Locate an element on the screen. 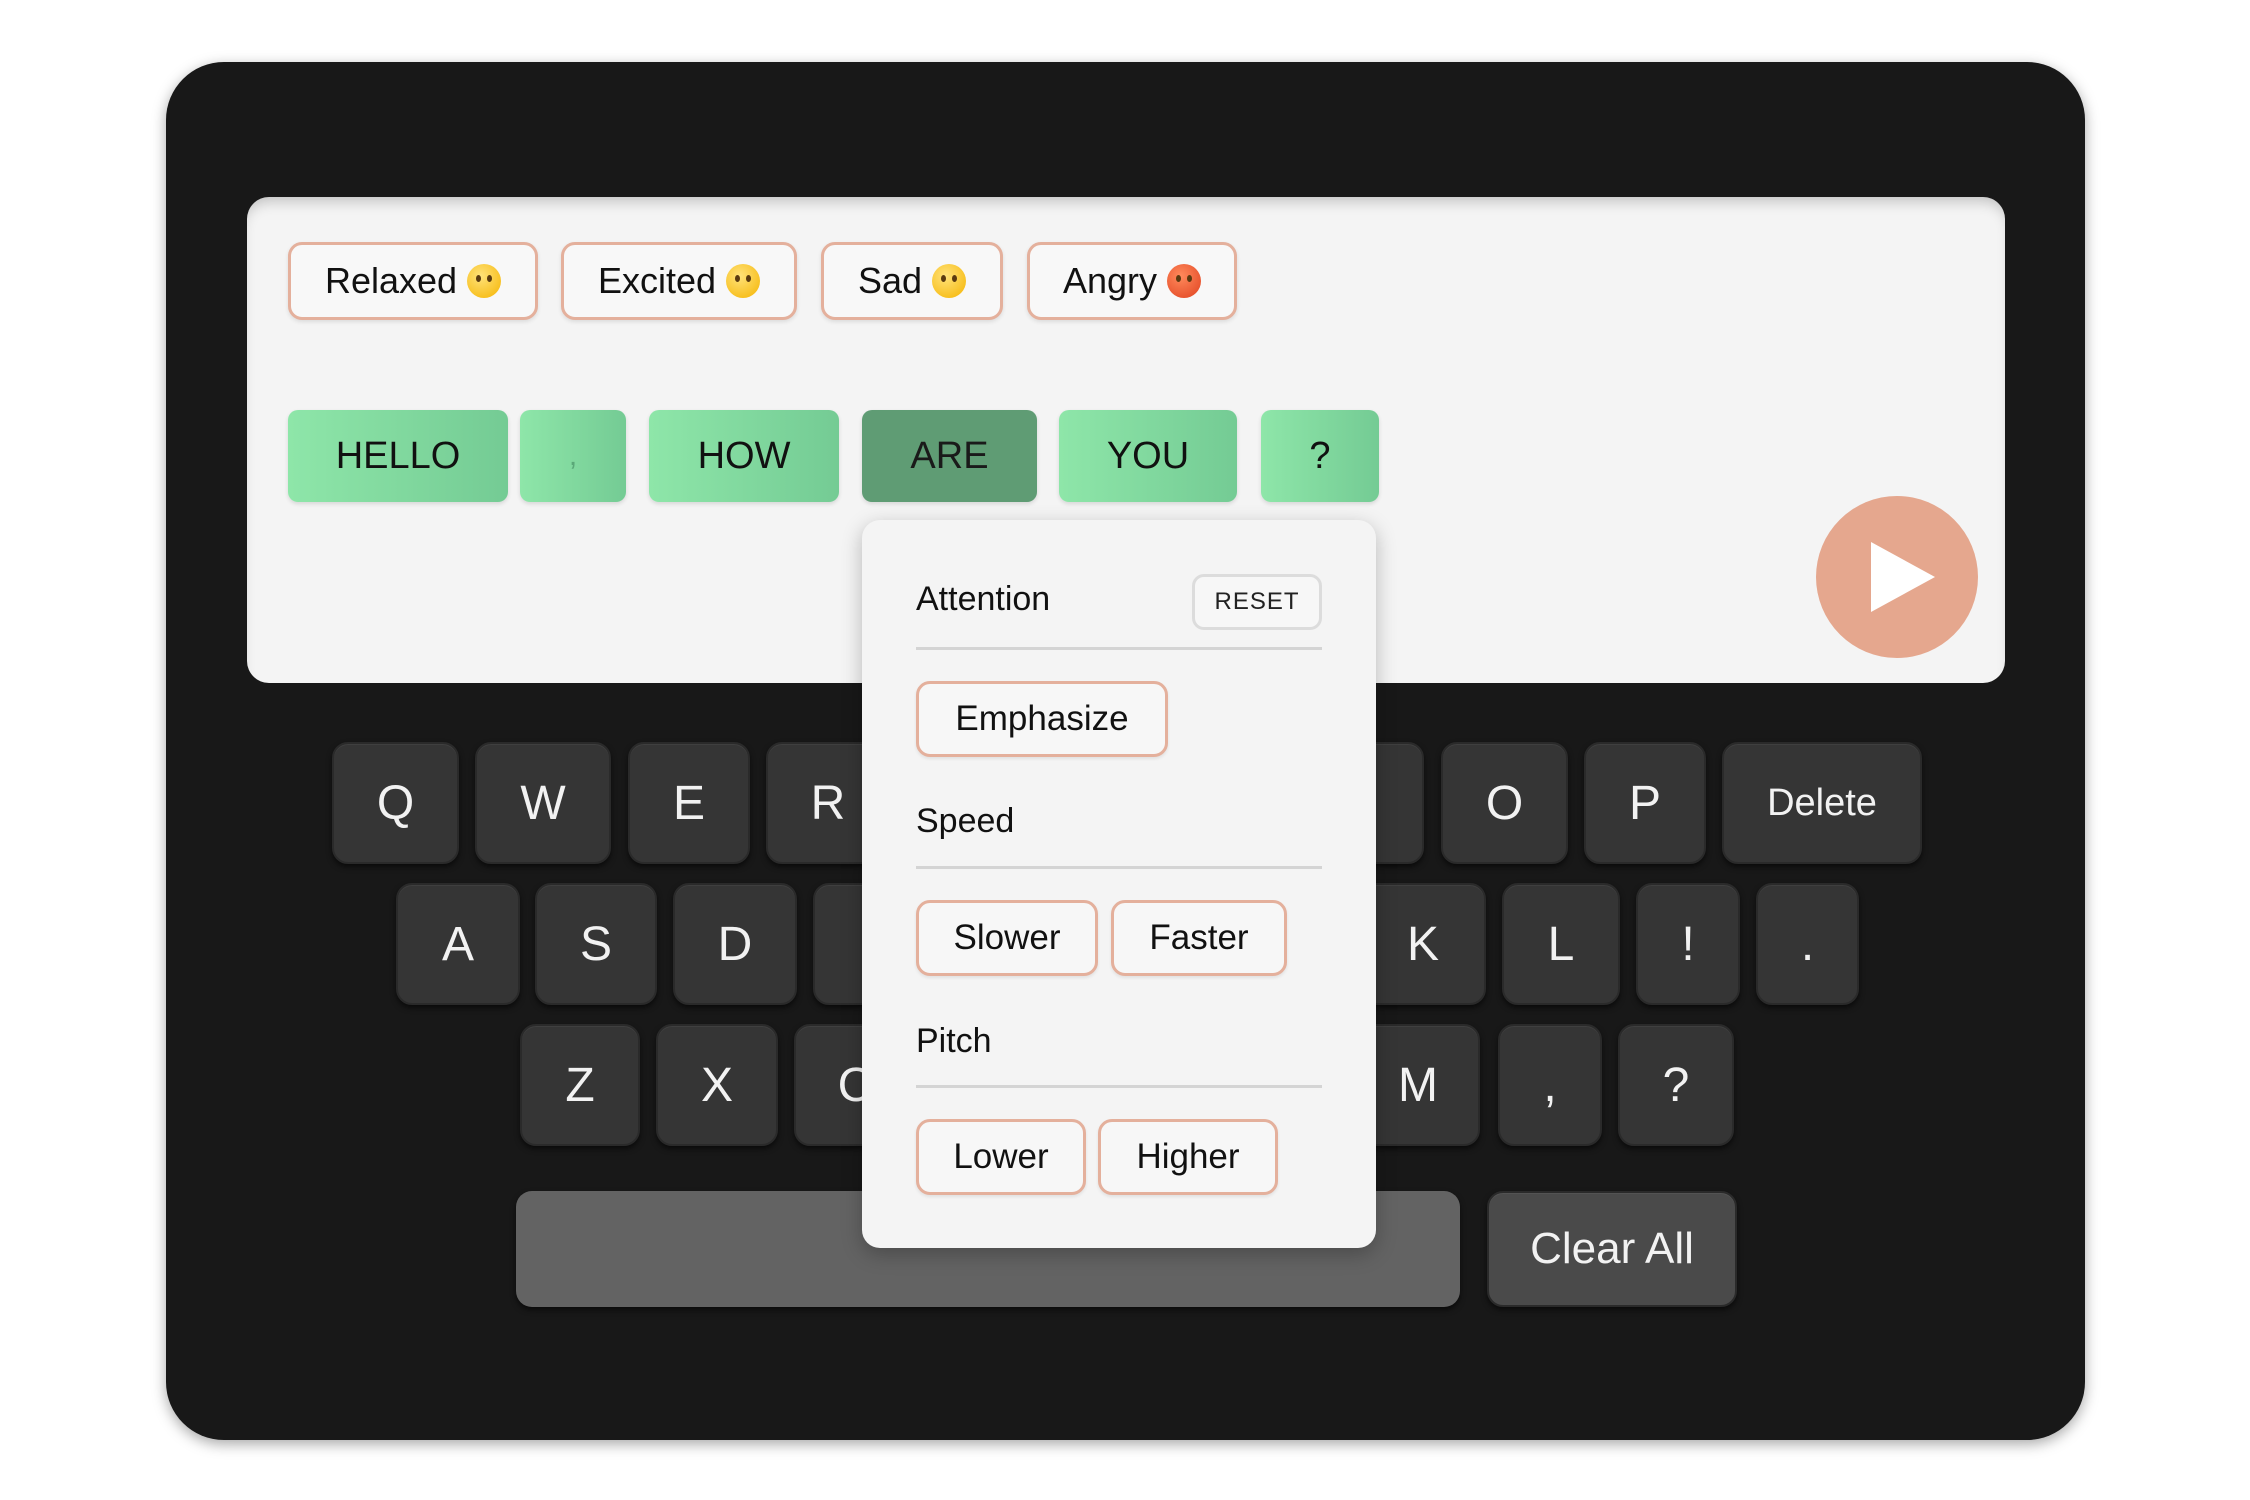 The height and width of the screenshot is (1500, 2250). key-e: E is located at coordinates (689, 803).